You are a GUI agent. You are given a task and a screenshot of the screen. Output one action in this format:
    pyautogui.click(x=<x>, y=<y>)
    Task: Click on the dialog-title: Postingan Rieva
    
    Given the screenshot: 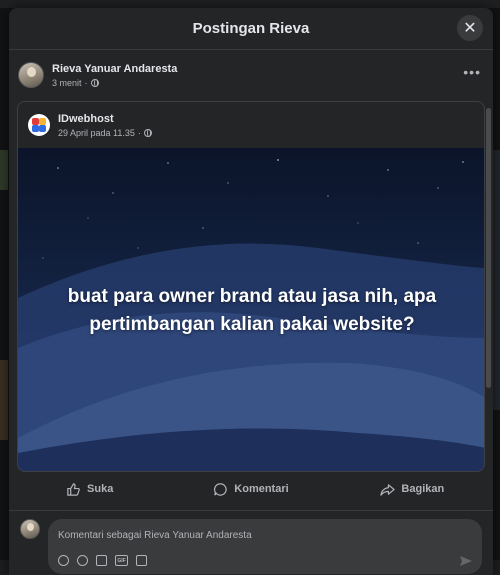 What is the action you would take?
    pyautogui.click(x=251, y=28)
    